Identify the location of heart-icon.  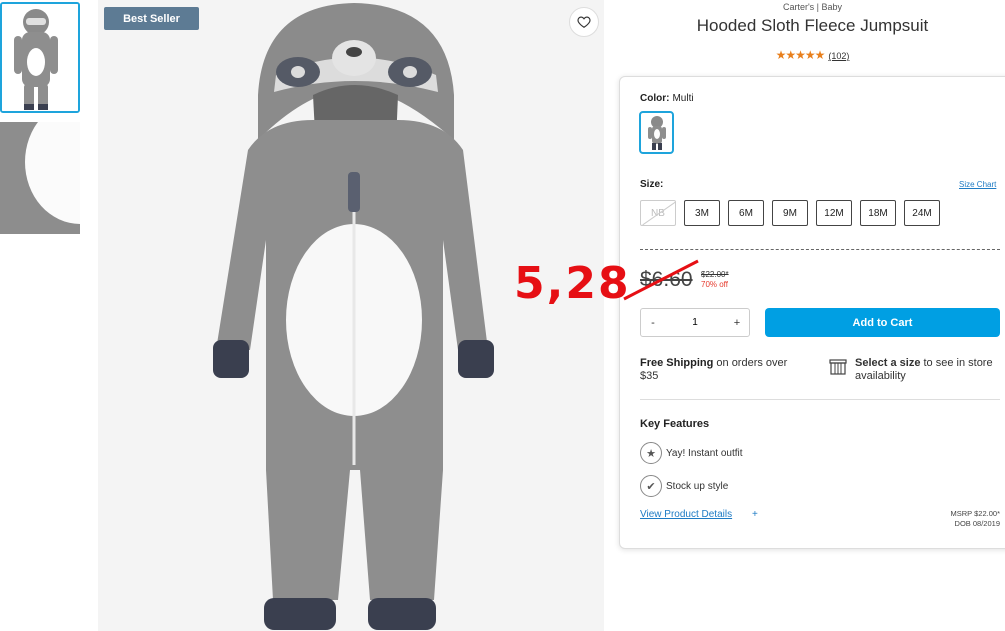
(584, 22).